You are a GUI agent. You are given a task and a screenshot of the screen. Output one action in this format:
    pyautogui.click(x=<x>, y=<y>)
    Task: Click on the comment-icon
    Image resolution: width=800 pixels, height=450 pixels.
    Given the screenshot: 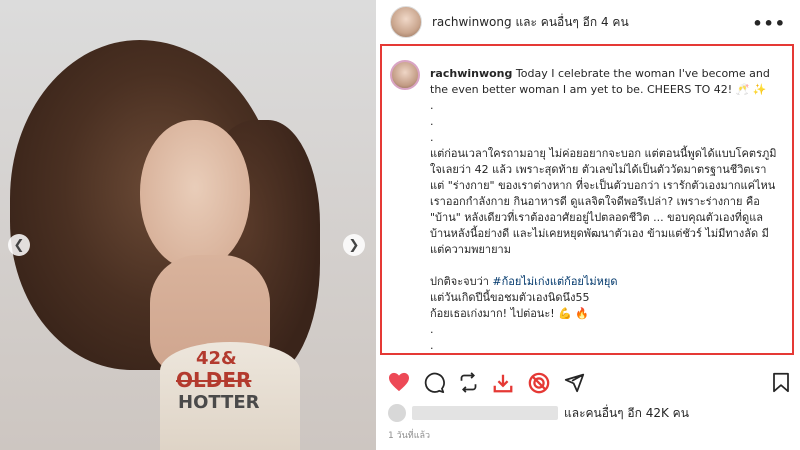 What is the action you would take?
    pyautogui.click(x=434, y=385)
    